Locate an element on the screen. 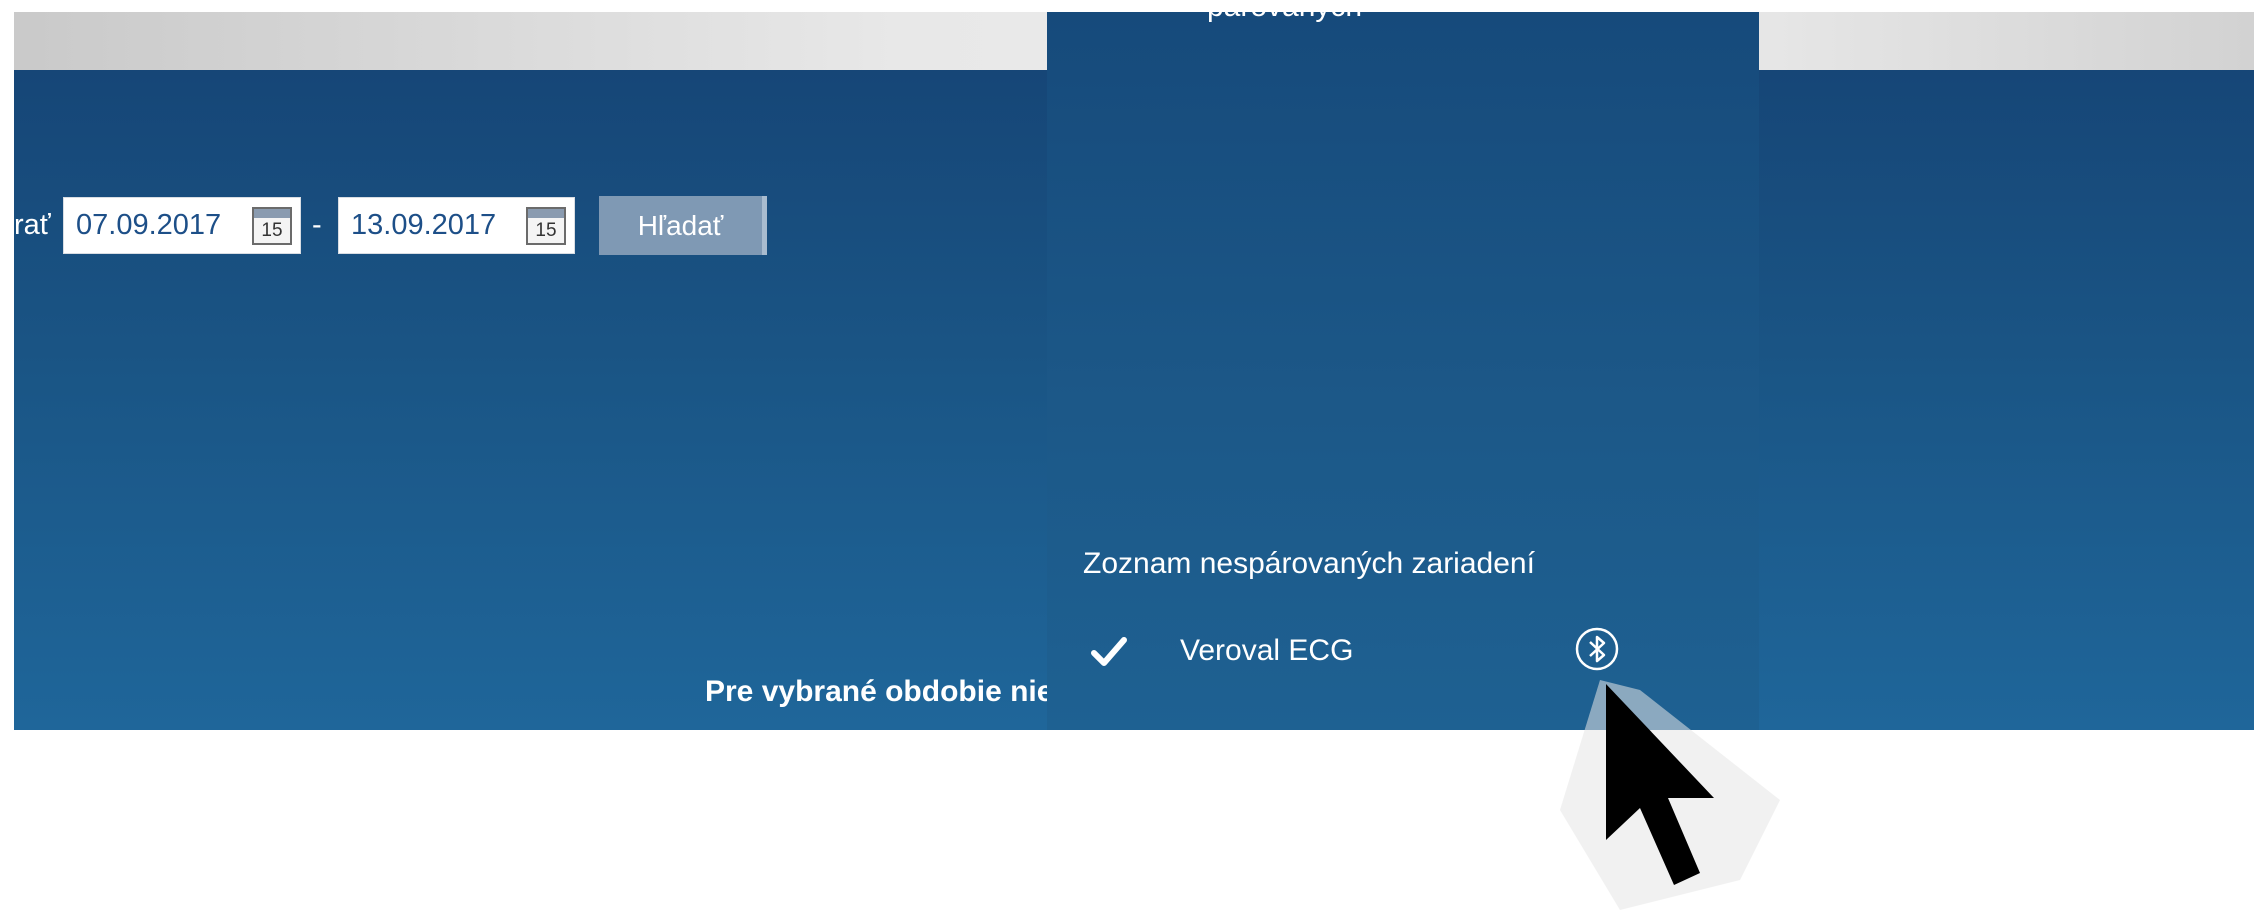 The image size is (2254, 914). filter-label: rať is located at coordinates (32, 225).